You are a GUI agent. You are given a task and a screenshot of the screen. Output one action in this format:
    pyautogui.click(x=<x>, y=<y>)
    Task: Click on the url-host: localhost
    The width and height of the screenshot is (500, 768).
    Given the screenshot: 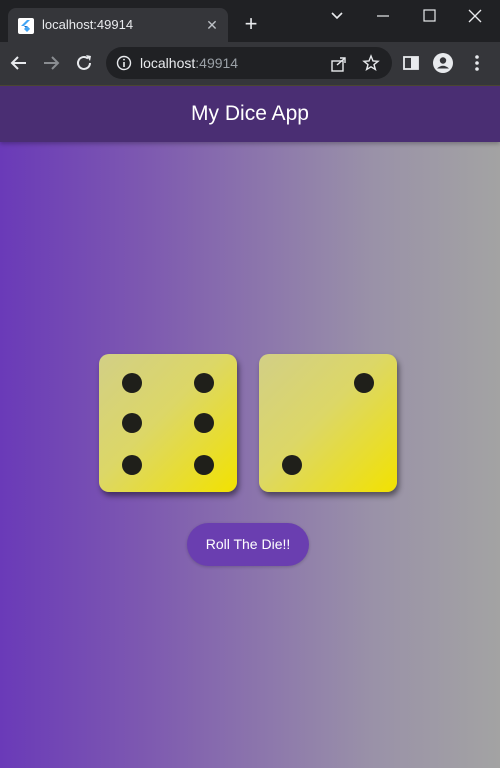 What is the action you would take?
    pyautogui.click(x=168, y=63)
    